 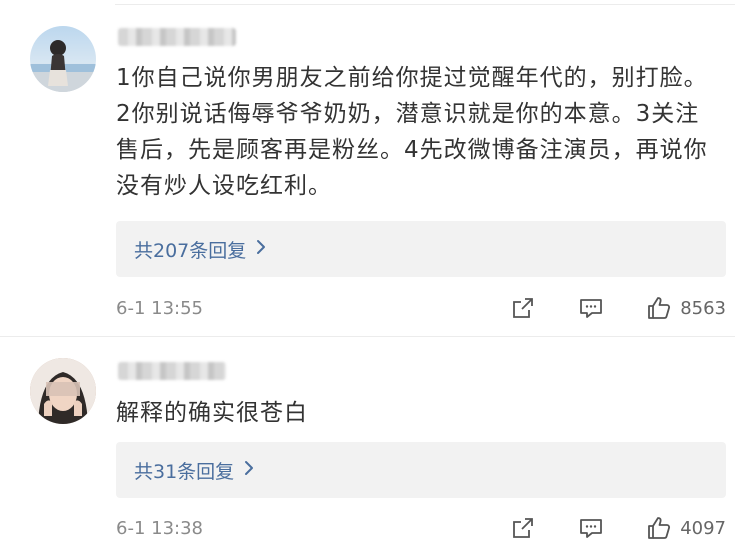 What do you see at coordinates (703, 528) in the screenshot?
I see `like-count: 4097` at bounding box center [703, 528].